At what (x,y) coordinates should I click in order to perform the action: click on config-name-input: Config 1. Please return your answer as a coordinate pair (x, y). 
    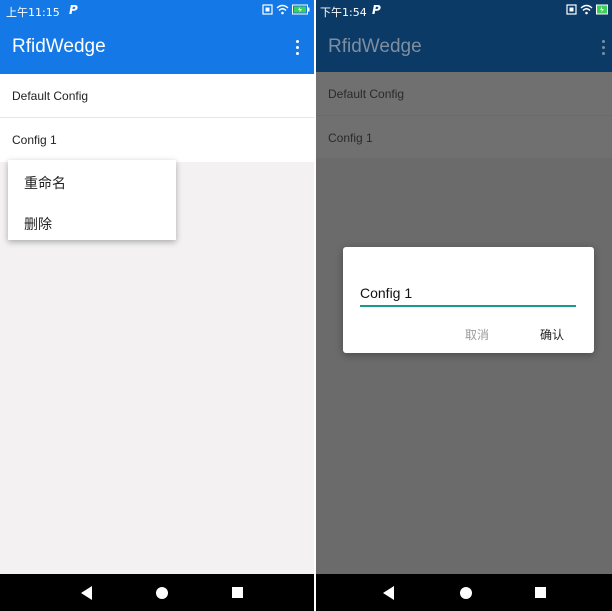
    Looking at the image, I should click on (468, 296).